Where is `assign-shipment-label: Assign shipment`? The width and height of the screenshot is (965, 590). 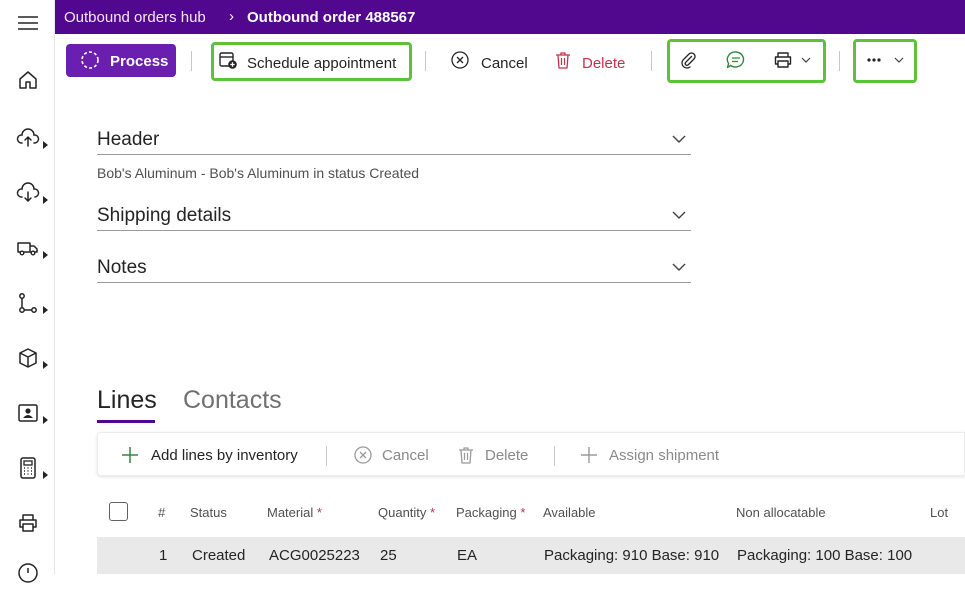
assign-shipment-label: Assign shipment is located at coordinates (664, 455).